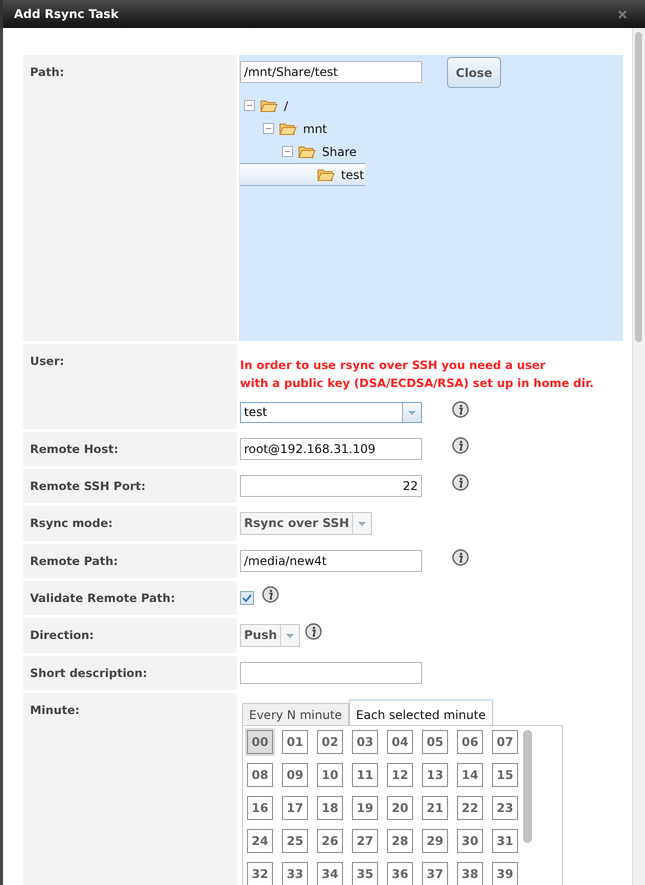 This screenshot has height=885, width=645. Describe the element at coordinates (470, 841) in the screenshot. I see `minute-toggle: 30` at that location.